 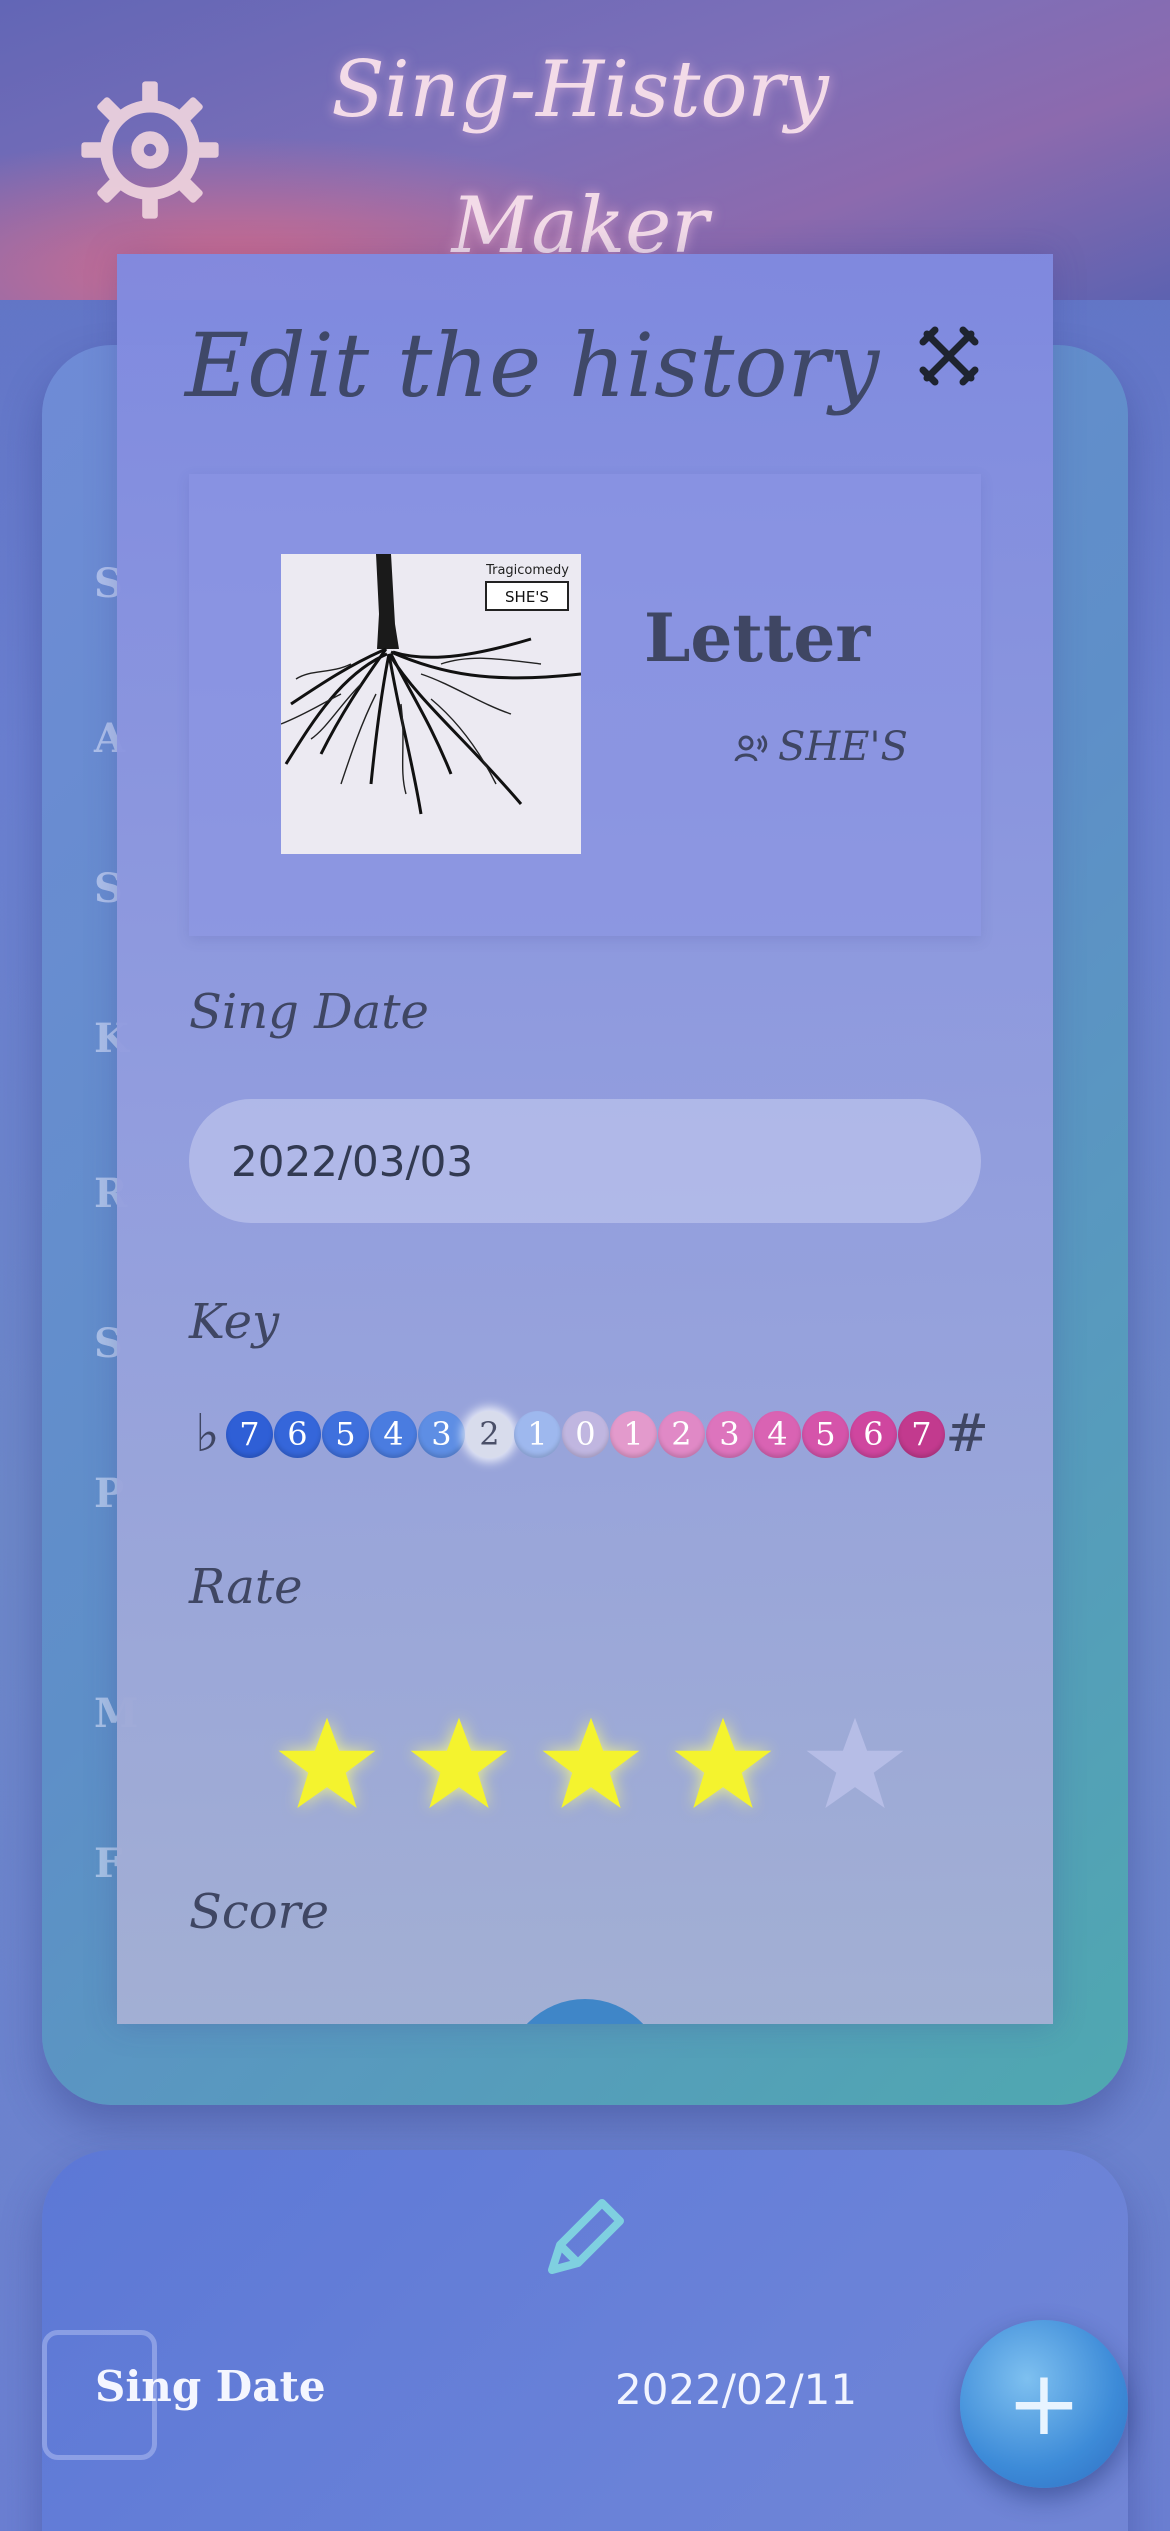 What do you see at coordinates (585, 1161) in the screenshot?
I see `sing-date-input` at bounding box center [585, 1161].